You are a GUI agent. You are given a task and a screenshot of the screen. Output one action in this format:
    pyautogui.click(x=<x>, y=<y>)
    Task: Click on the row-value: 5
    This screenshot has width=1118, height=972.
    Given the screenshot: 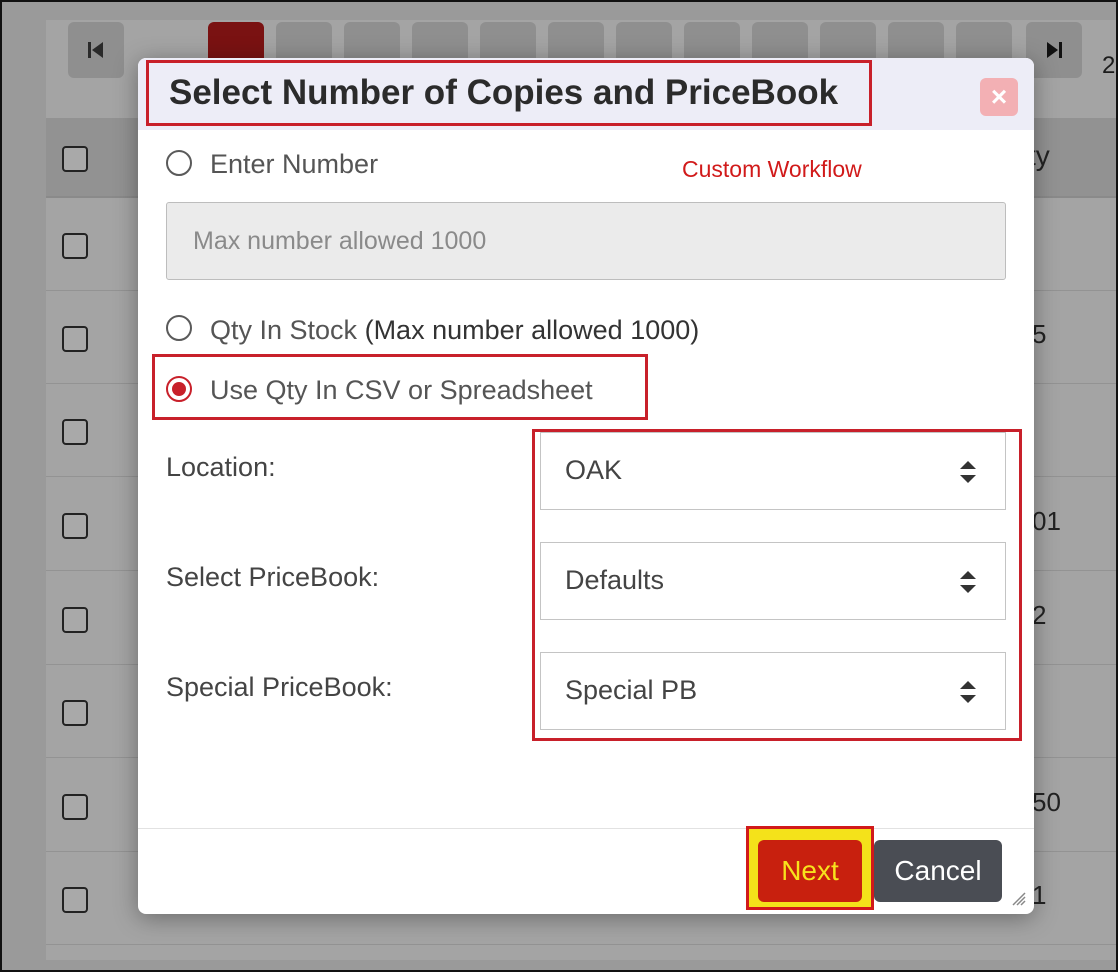 What is the action you would take?
    pyautogui.click(x=1039, y=334)
    